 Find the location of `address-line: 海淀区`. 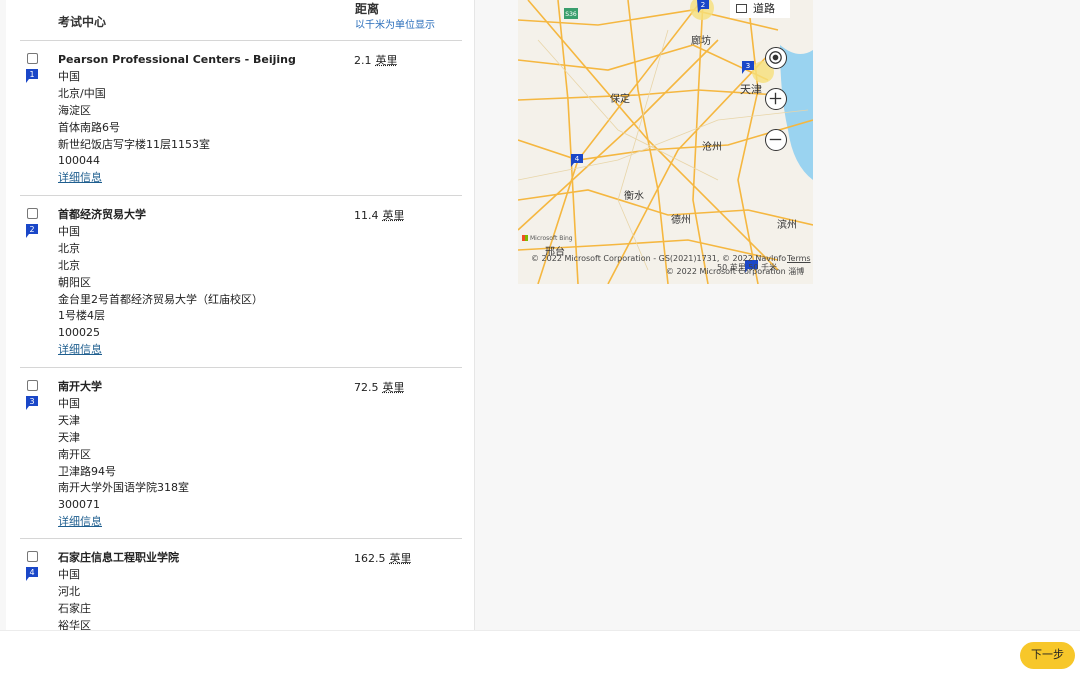

address-line: 海淀区 is located at coordinates (74, 110).